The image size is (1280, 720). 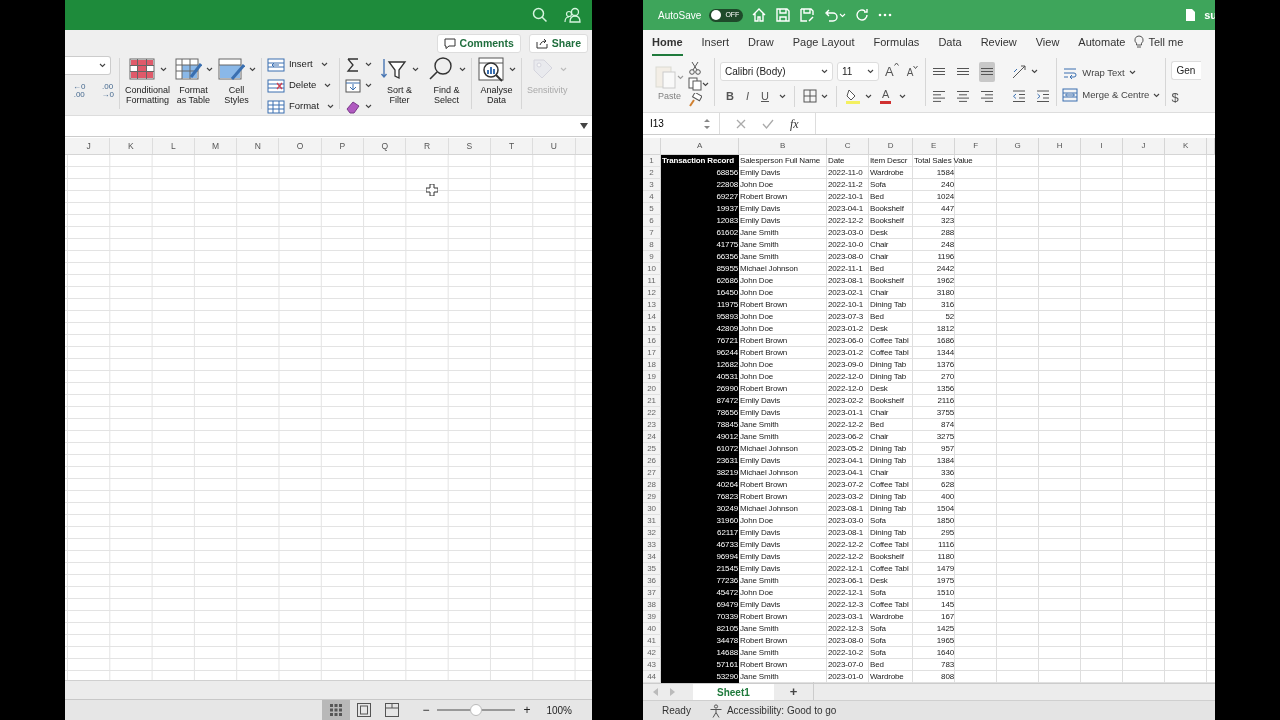 I want to click on column-header: L, so click(x=173, y=146).